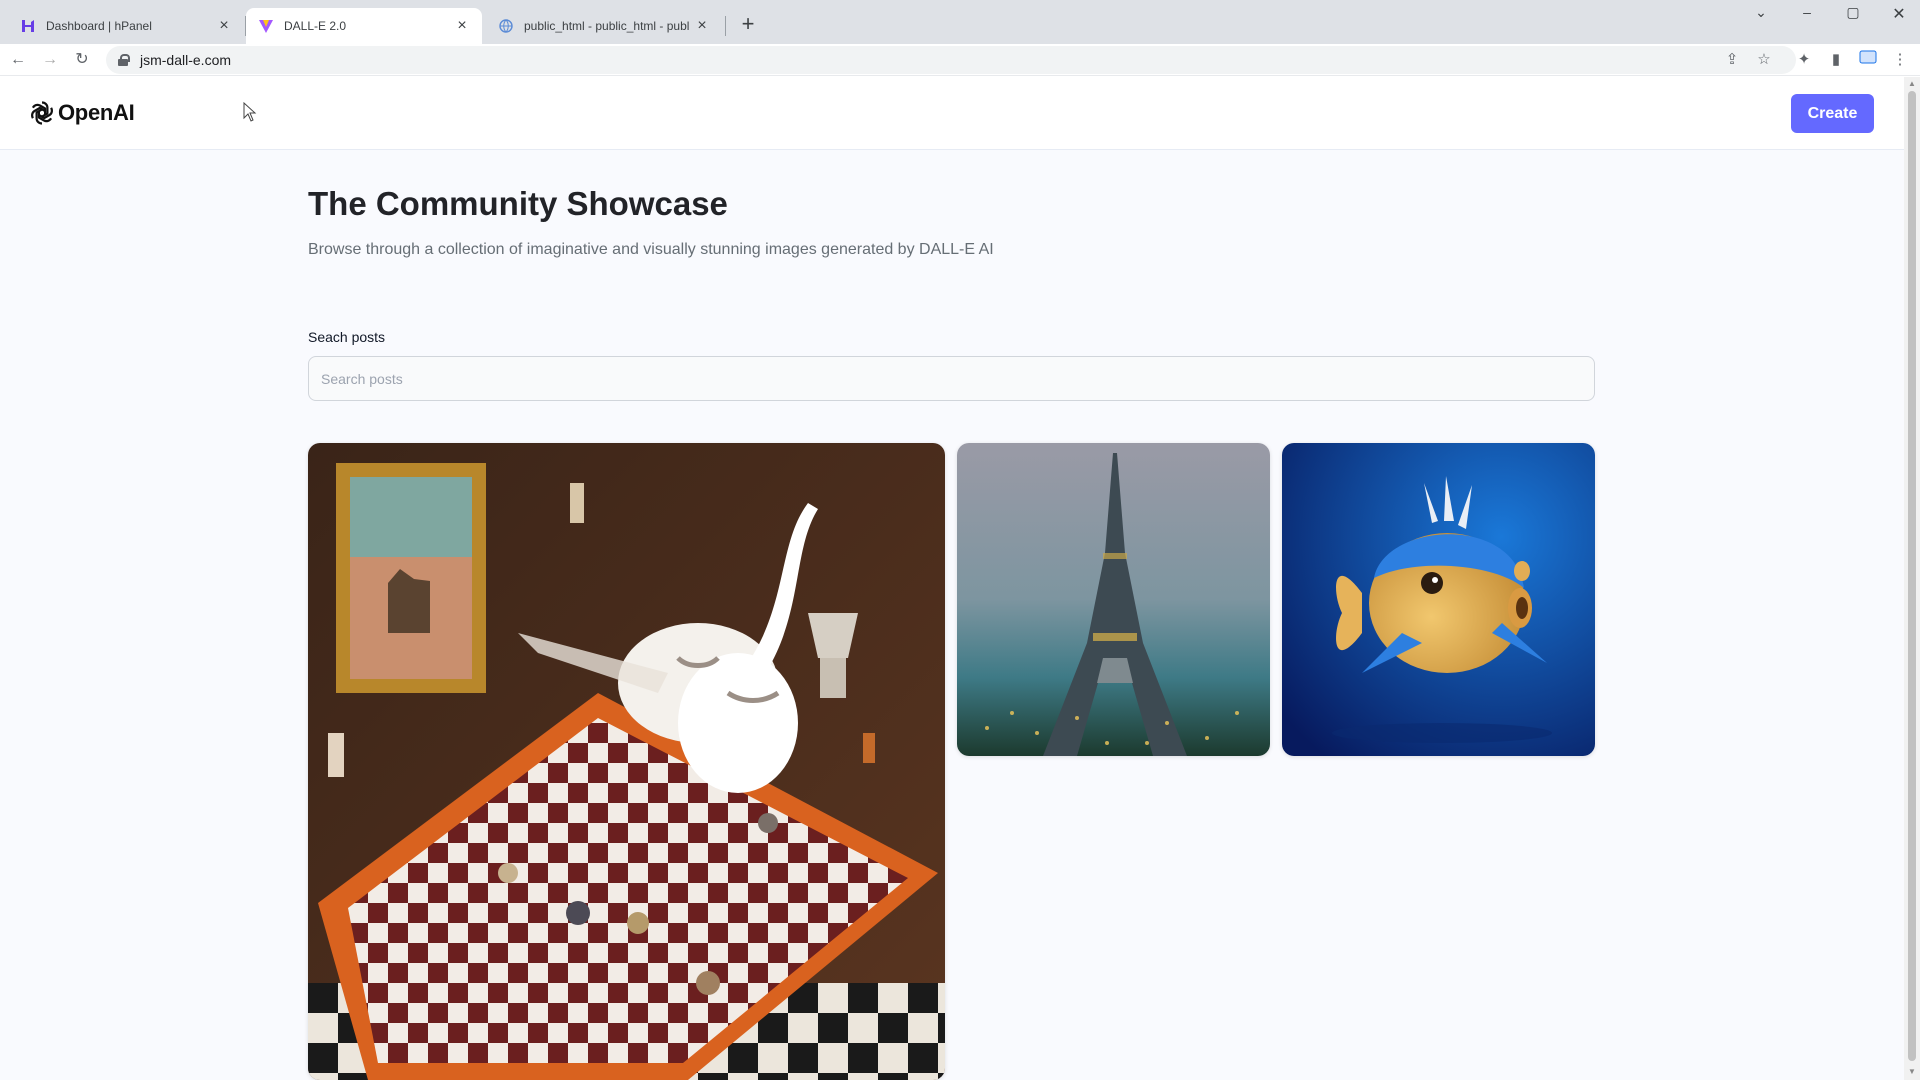 The image size is (1920, 1080). I want to click on extensions-puzzle-icon: ✦, so click(1804, 60).